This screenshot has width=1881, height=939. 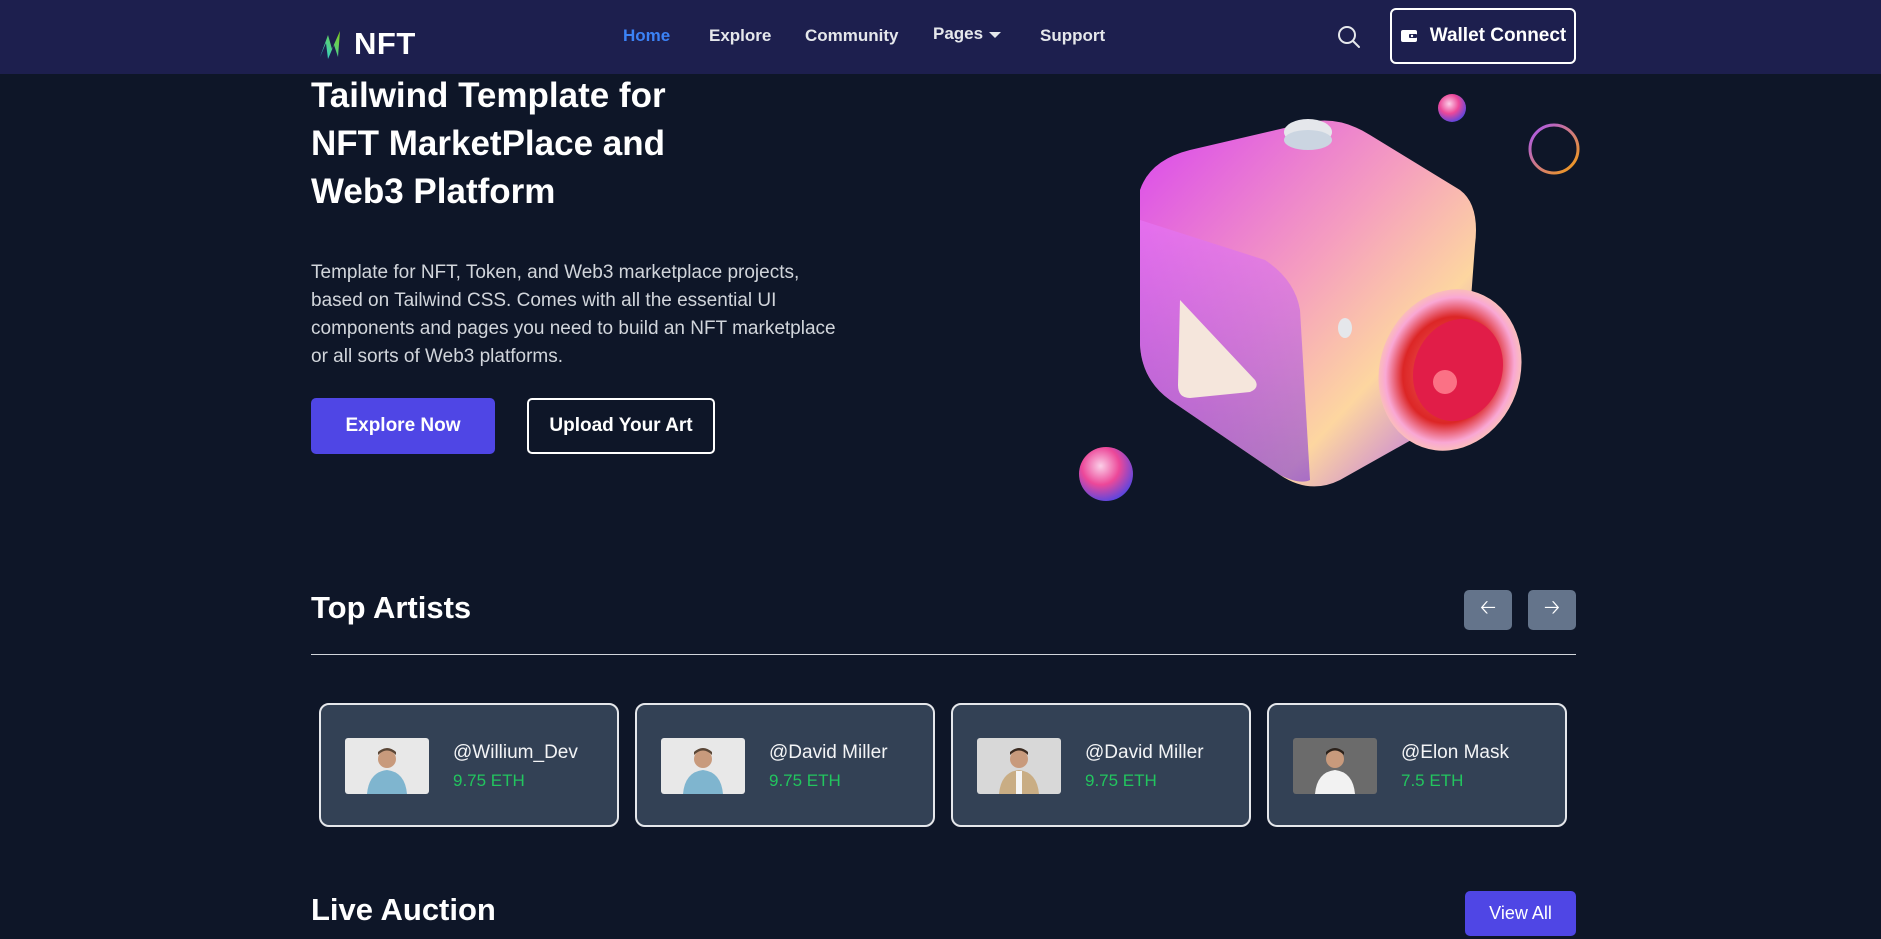 I want to click on nav-community: Community, so click(x=852, y=36).